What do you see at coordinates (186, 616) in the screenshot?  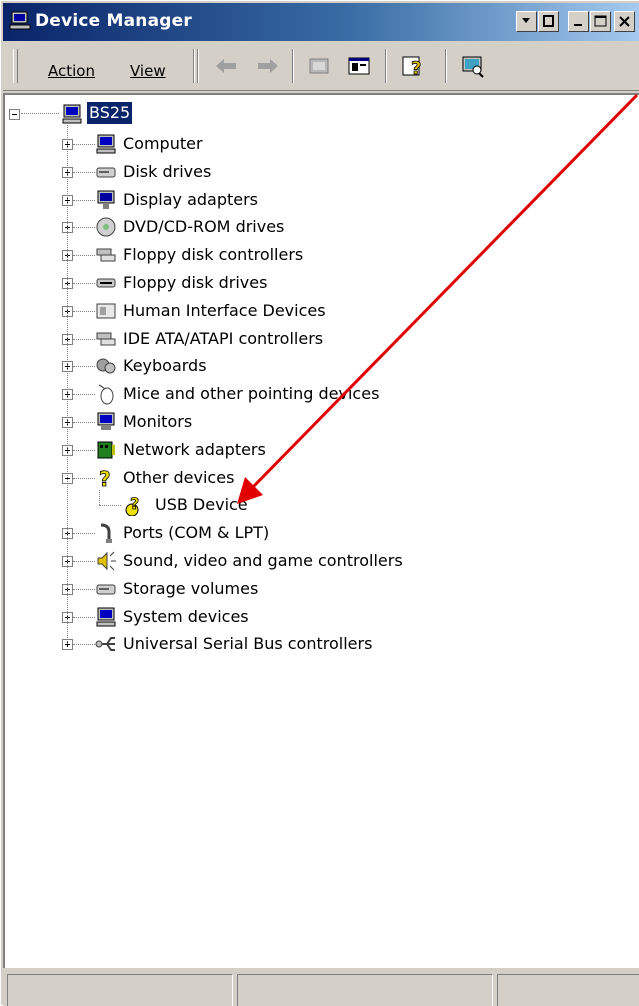 I see `tree-item-label: System devices` at bounding box center [186, 616].